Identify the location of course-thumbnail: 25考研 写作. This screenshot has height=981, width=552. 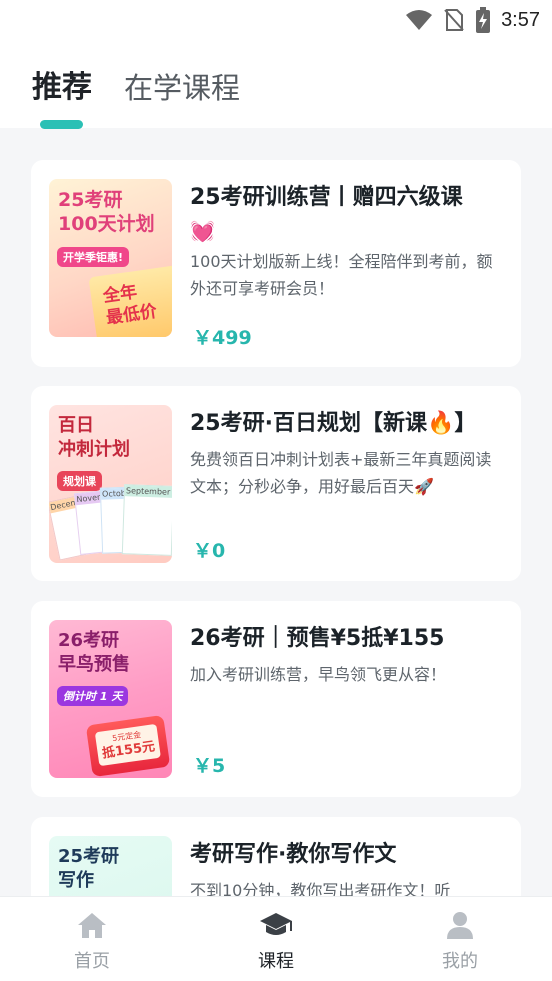
(110, 866).